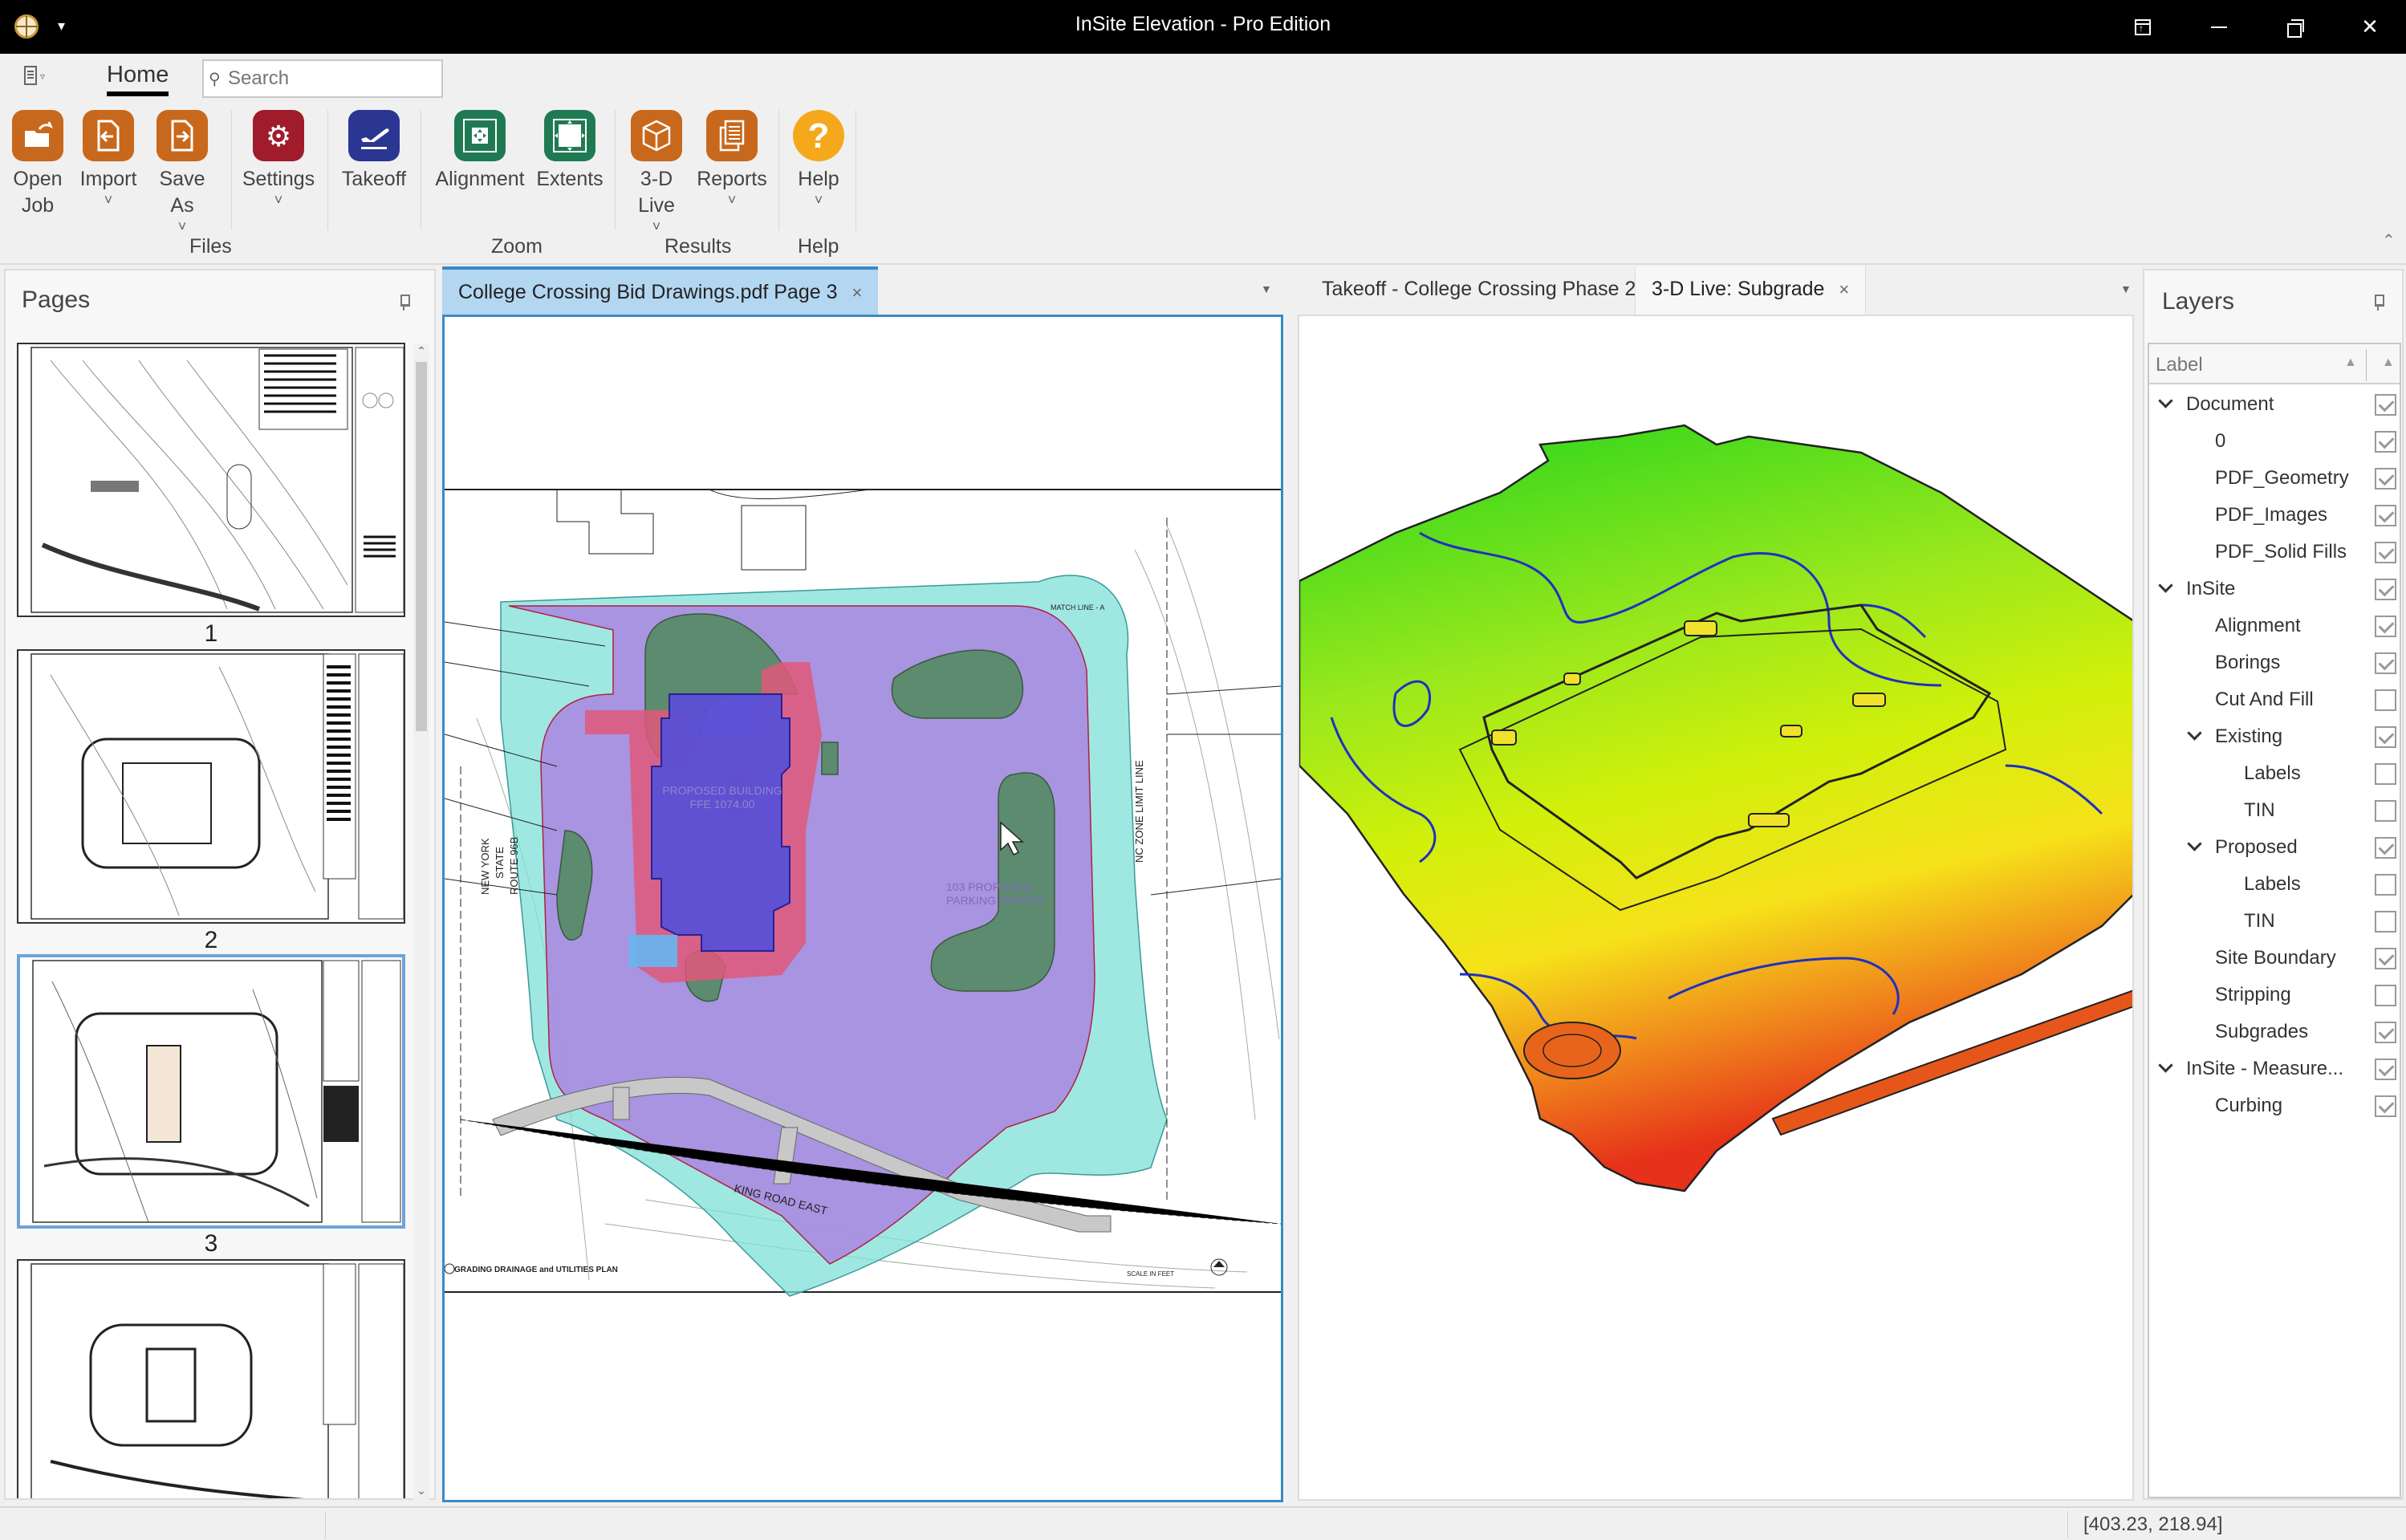  I want to click on sort-visibility-icon: ▲, so click(2388, 363).